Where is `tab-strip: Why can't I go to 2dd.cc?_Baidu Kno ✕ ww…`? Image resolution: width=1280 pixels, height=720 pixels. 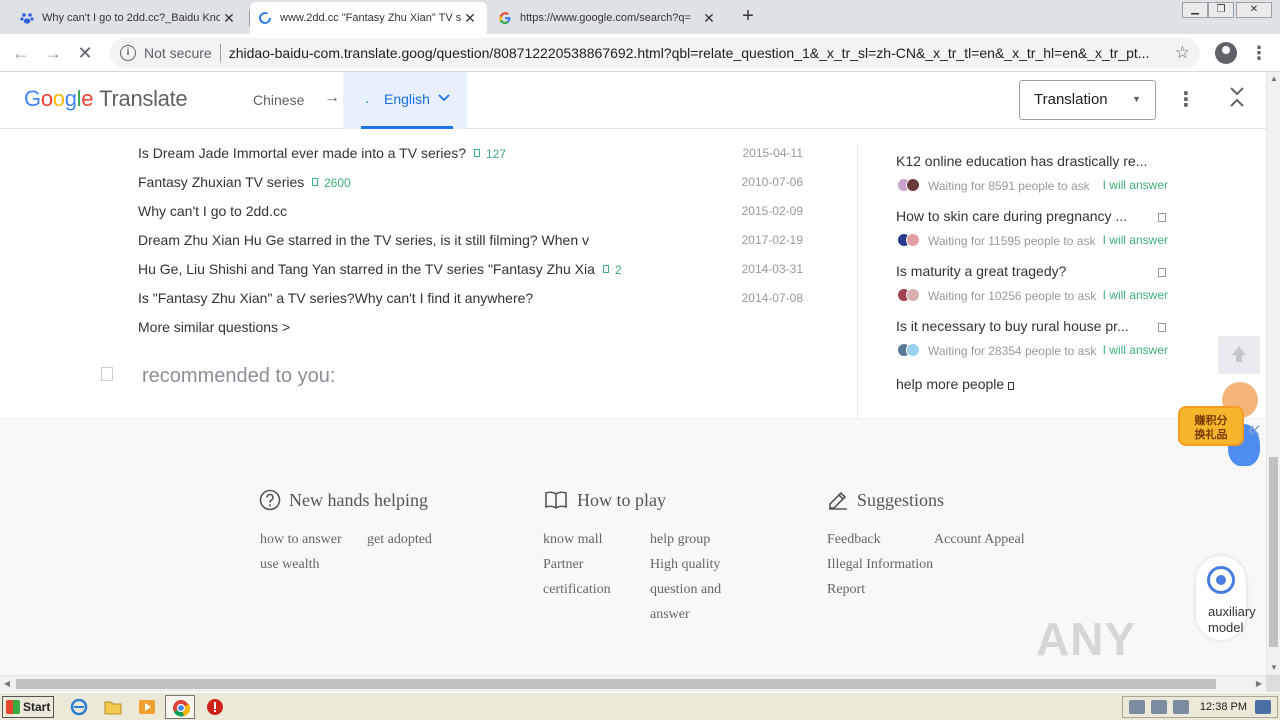 tab-strip: Why can't I go to 2dd.cc?_Baidu Kno ✕ ww… is located at coordinates (640, 17).